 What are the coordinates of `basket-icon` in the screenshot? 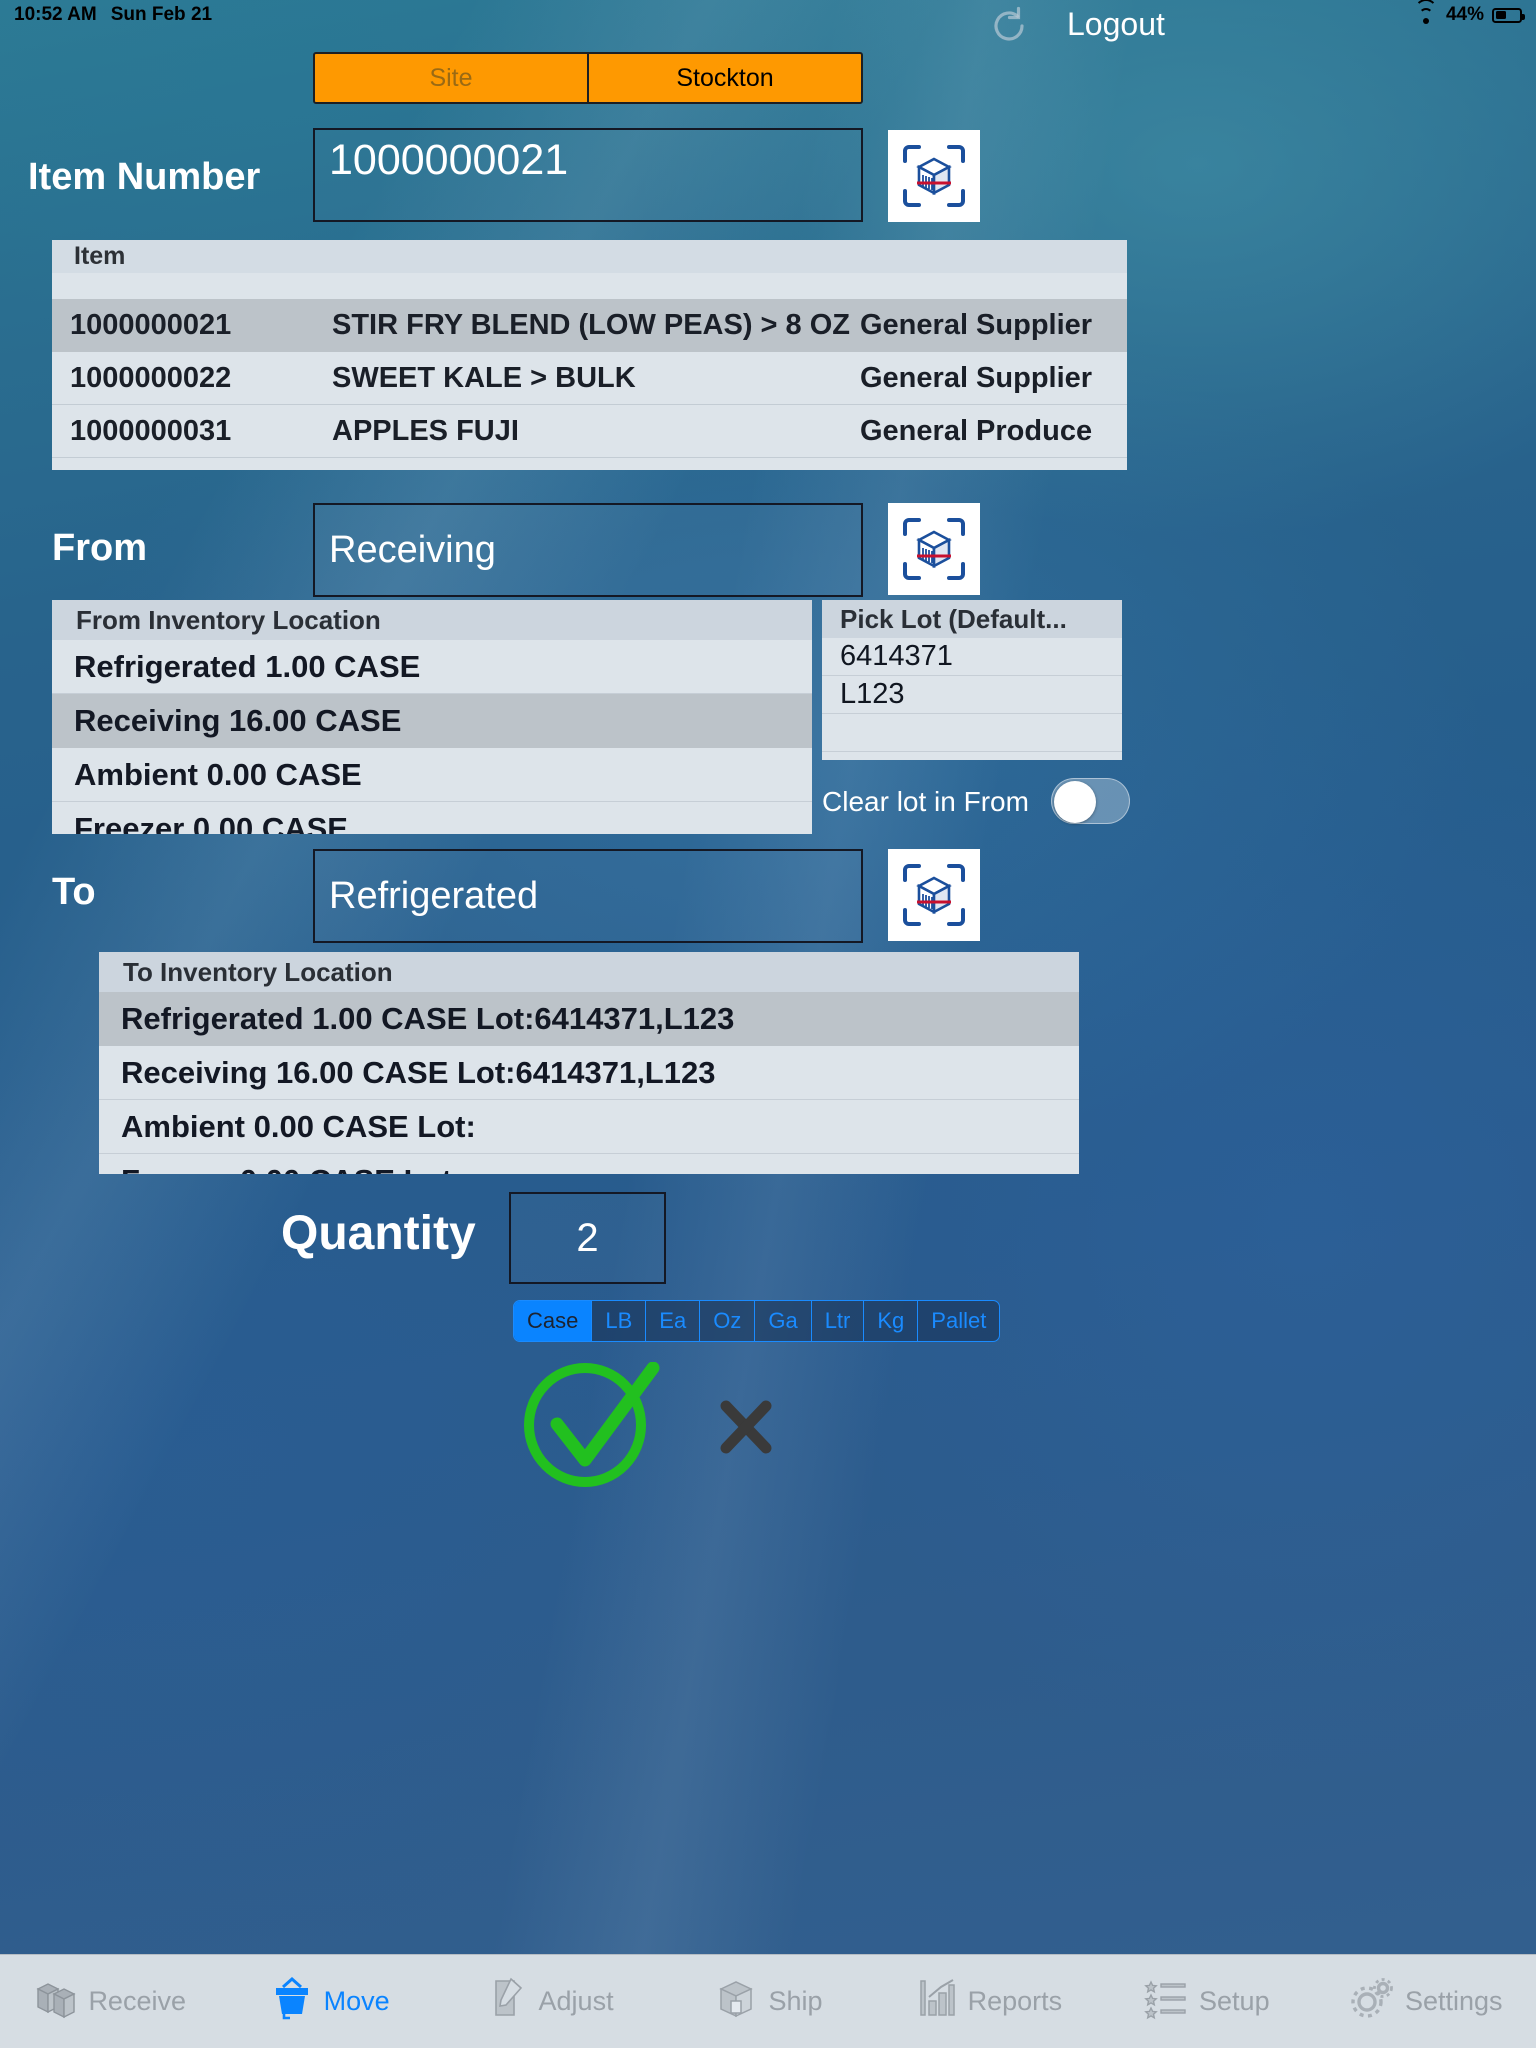 It's located at (292, 2001).